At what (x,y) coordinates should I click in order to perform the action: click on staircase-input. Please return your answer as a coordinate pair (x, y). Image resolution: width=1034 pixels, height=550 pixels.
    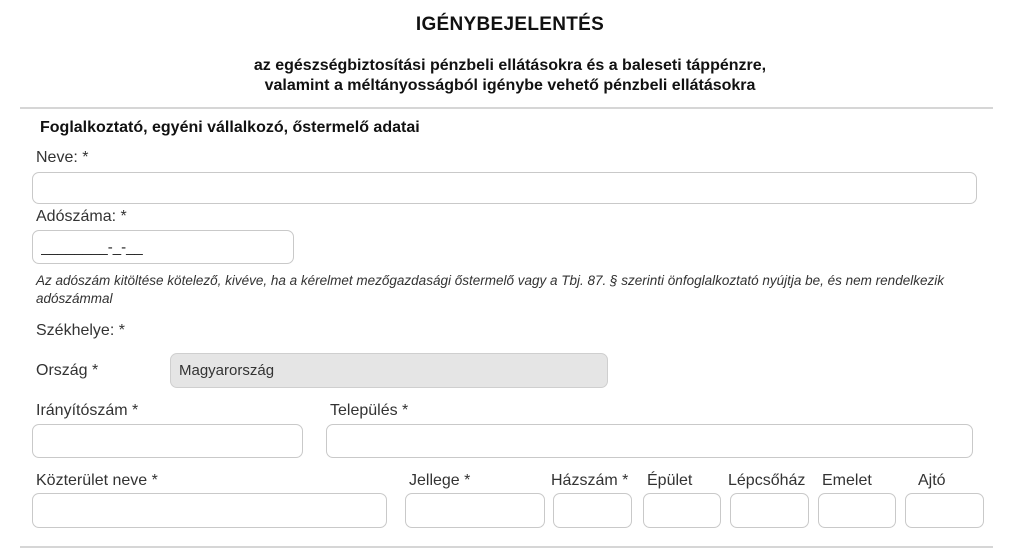
    Looking at the image, I should click on (769, 510).